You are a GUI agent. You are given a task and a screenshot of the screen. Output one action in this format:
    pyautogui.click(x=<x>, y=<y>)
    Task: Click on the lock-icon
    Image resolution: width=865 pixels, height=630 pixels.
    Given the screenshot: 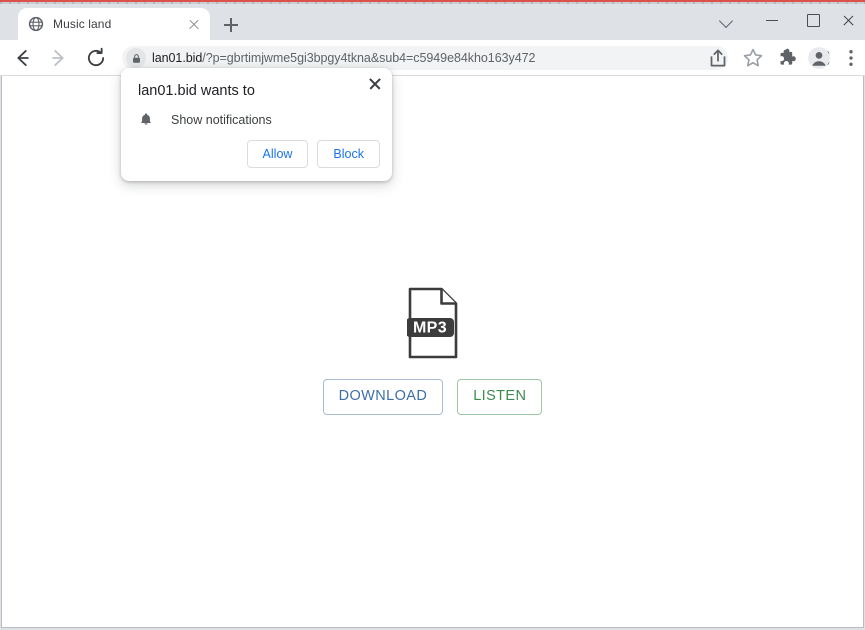 What is the action you would take?
    pyautogui.click(x=136, y=58)
    